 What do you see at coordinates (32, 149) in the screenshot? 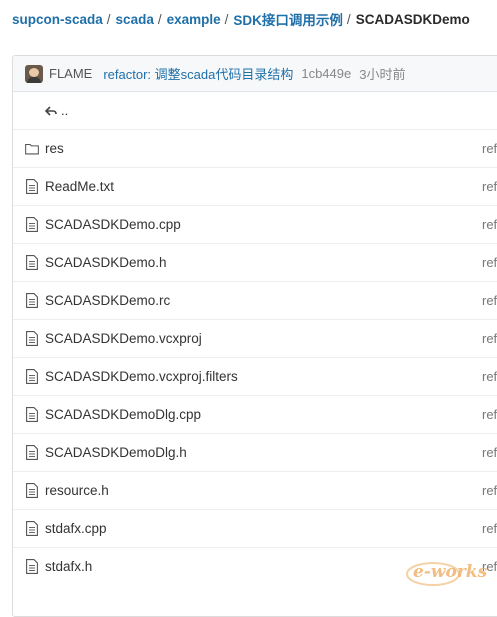
I see `folder-icon` at bounding box center [32, 149].